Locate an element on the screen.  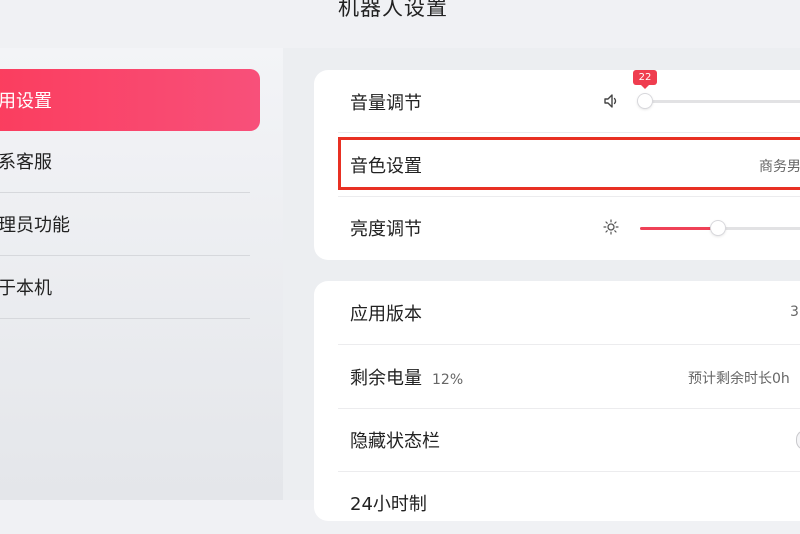
battery-label: 剩余电量 12% is located at coordinates (406, 377).